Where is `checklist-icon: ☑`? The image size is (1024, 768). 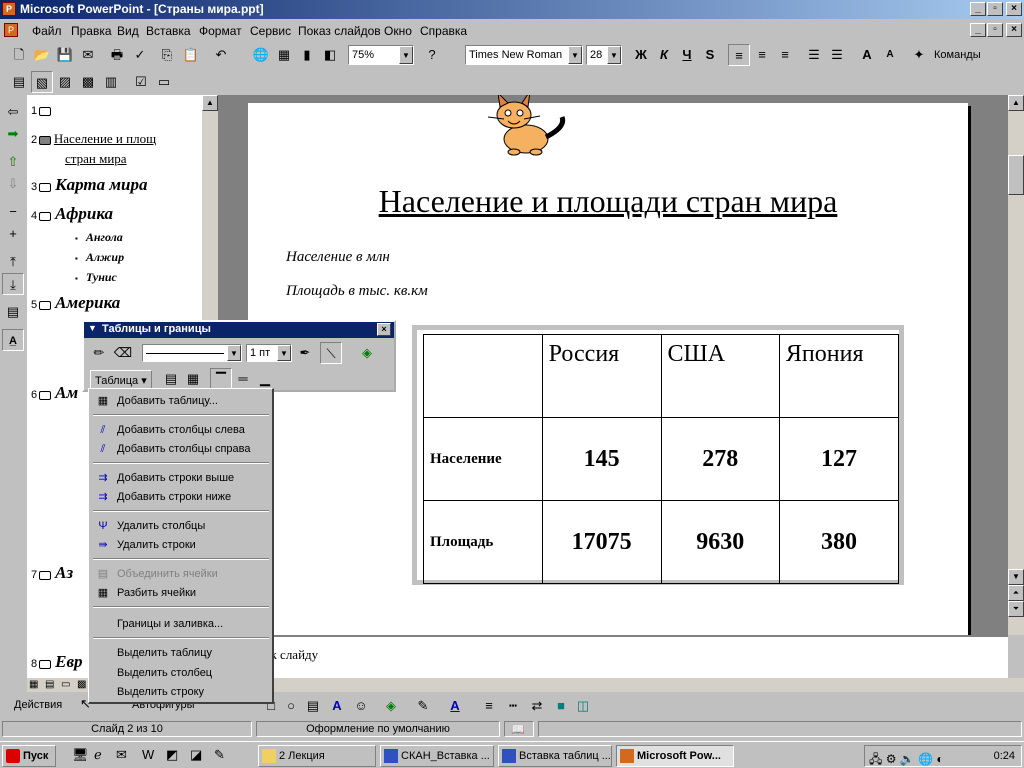 checklist-icon: ☑ is located at coordinates (141, 82).